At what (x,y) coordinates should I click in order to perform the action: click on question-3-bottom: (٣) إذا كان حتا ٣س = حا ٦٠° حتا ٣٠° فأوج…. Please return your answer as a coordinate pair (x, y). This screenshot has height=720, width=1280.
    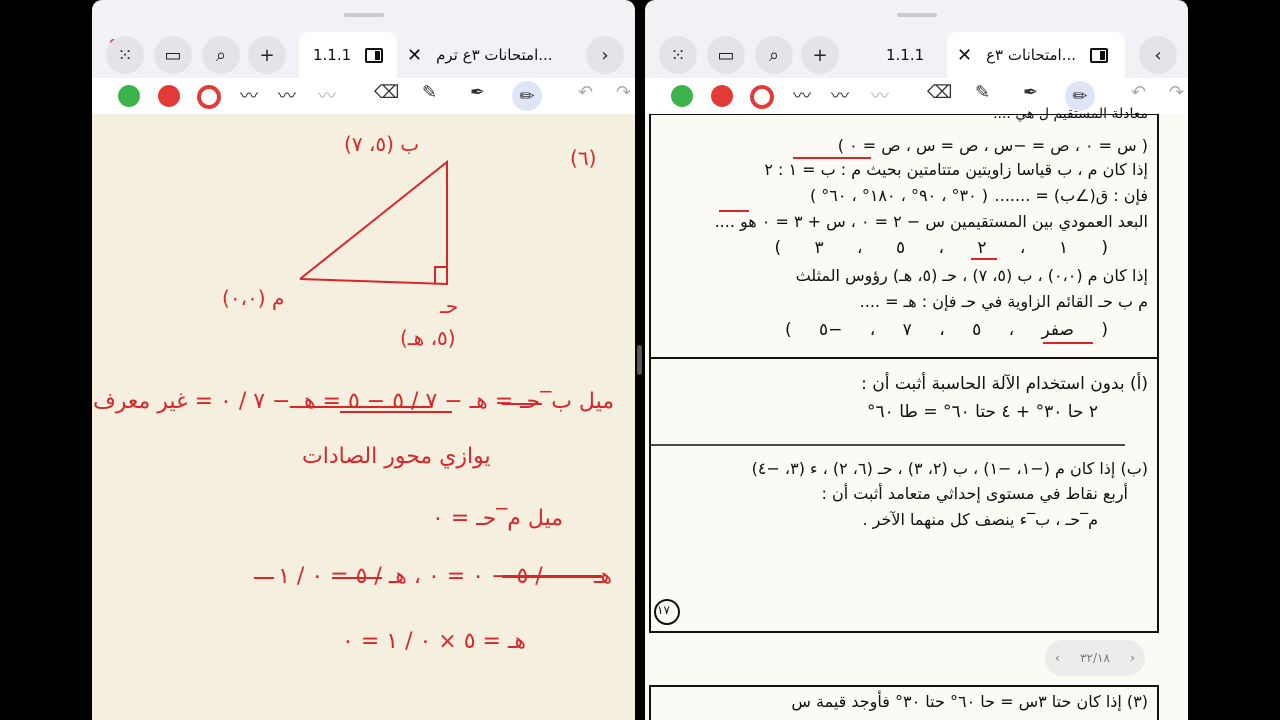
    Looking at the image, I should click on (969, 701).